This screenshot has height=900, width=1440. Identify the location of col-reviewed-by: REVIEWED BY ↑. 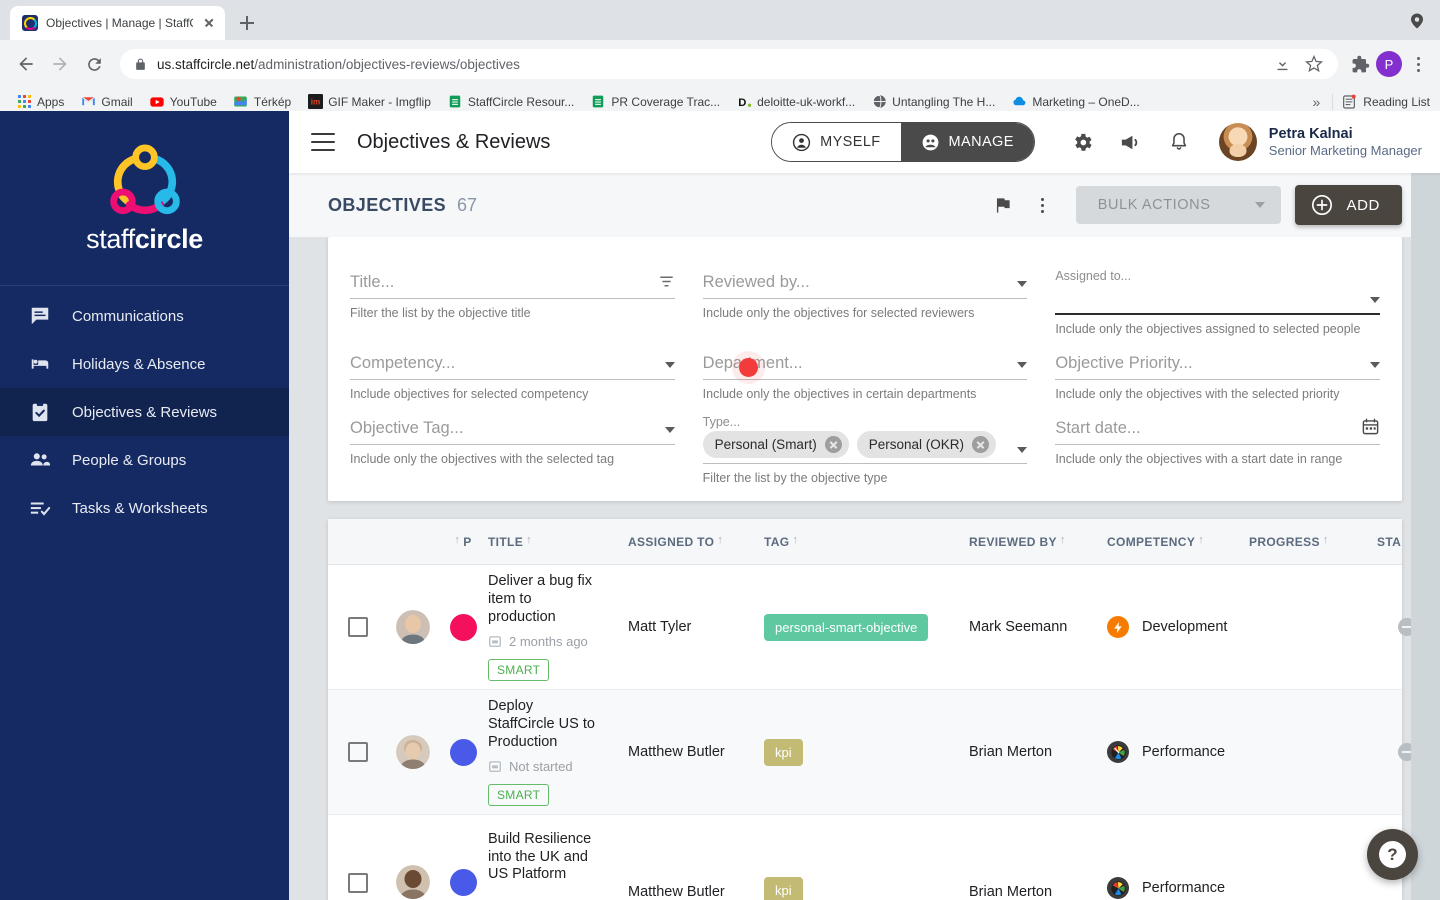
(1038, 541).